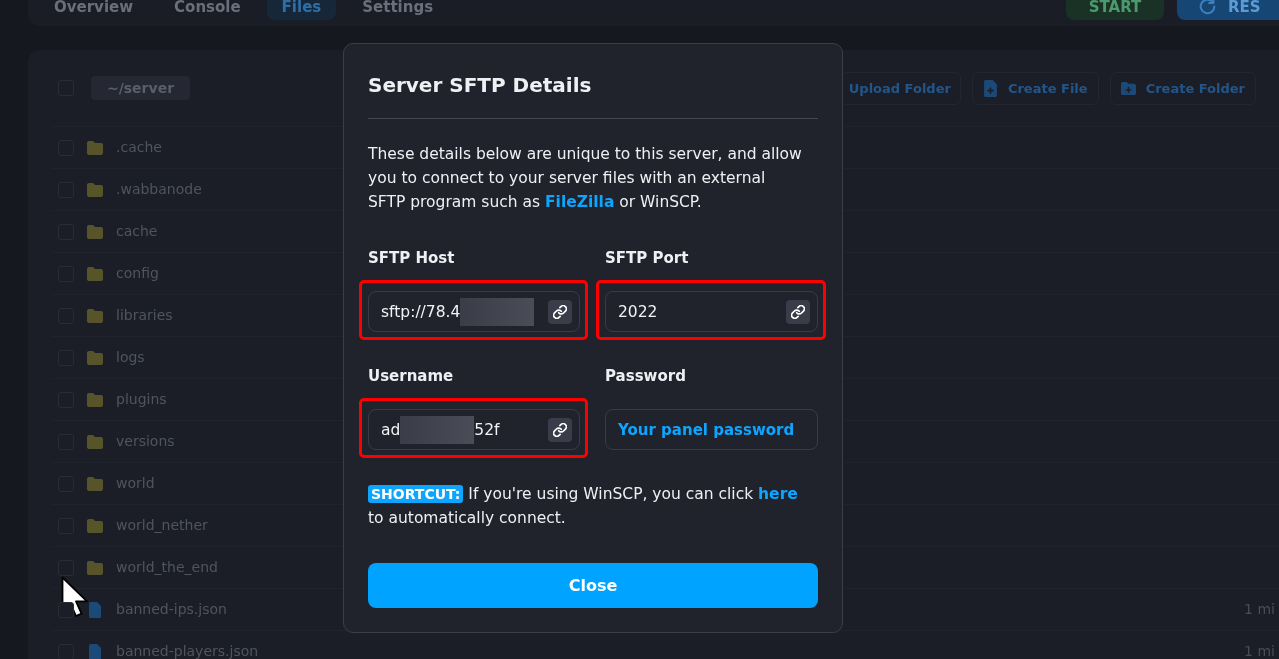 Image resolution: width=1279 pixels, height=659 pixels. Describe the element at coordinates (593, 585) in the screenshot. I see `close-button: Close` at that location.